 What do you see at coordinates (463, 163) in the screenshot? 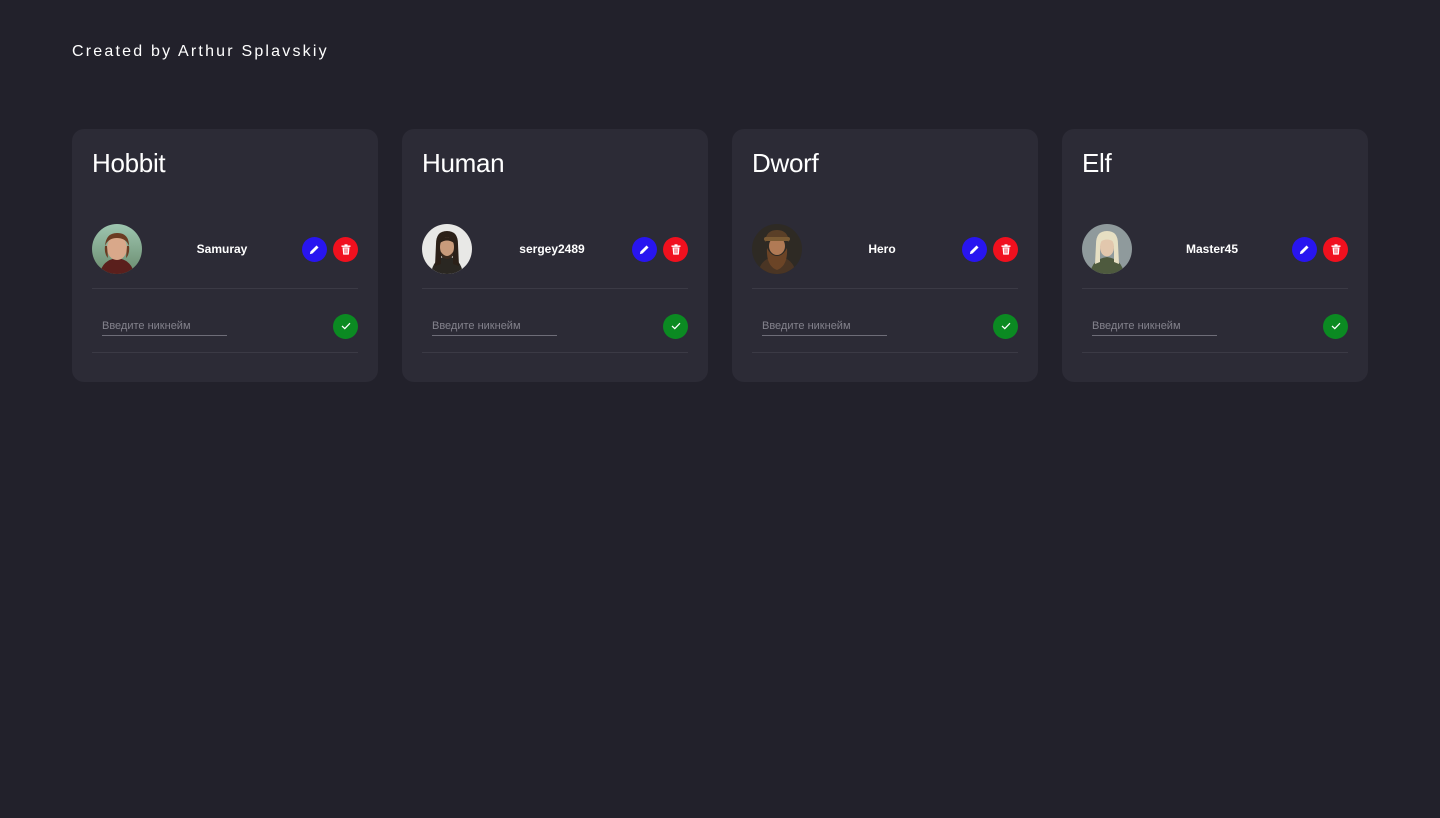
I see `card-title: Human` at bounding box center [463, 163].